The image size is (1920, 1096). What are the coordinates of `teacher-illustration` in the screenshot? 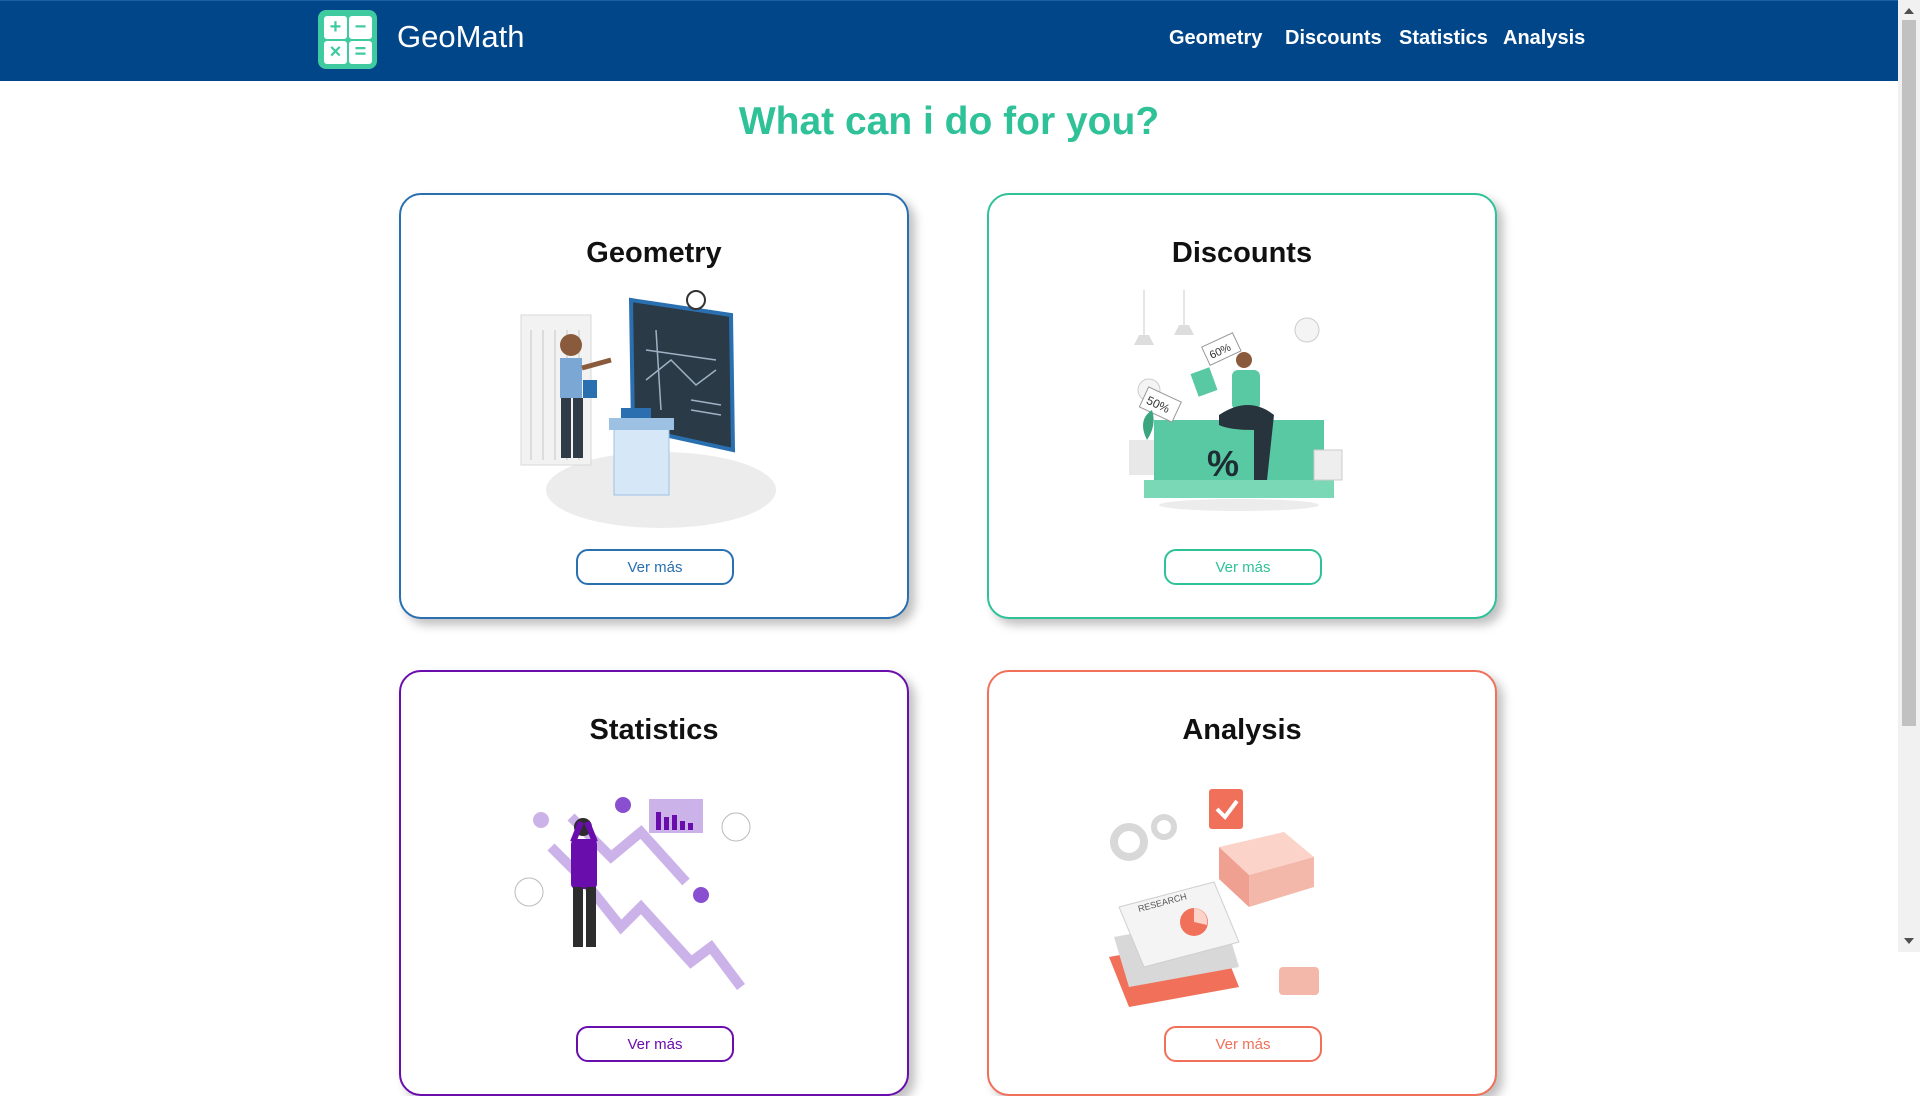 It's located at (648, 409).